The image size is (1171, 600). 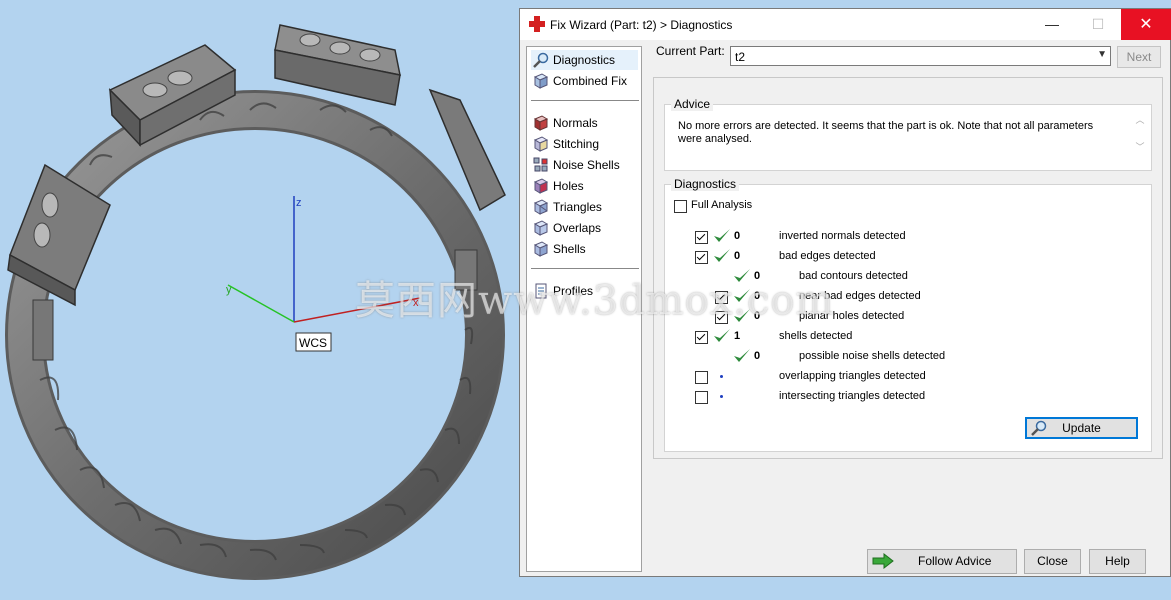 What do you see at coordinates (680, 206) in the screenshot?
I see `full-analysis-checkbox` at bounding box center [680, 206].